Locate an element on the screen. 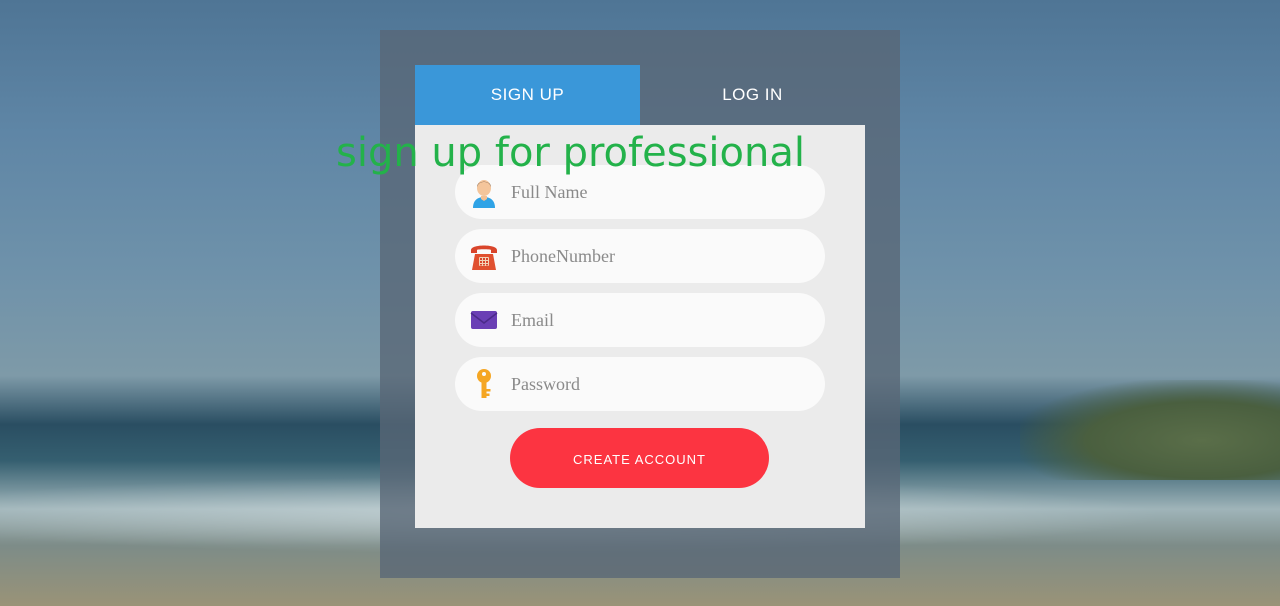 The width and height of the screenshot is (1280, 606). background-hill is located at coordinates (1150, 430).